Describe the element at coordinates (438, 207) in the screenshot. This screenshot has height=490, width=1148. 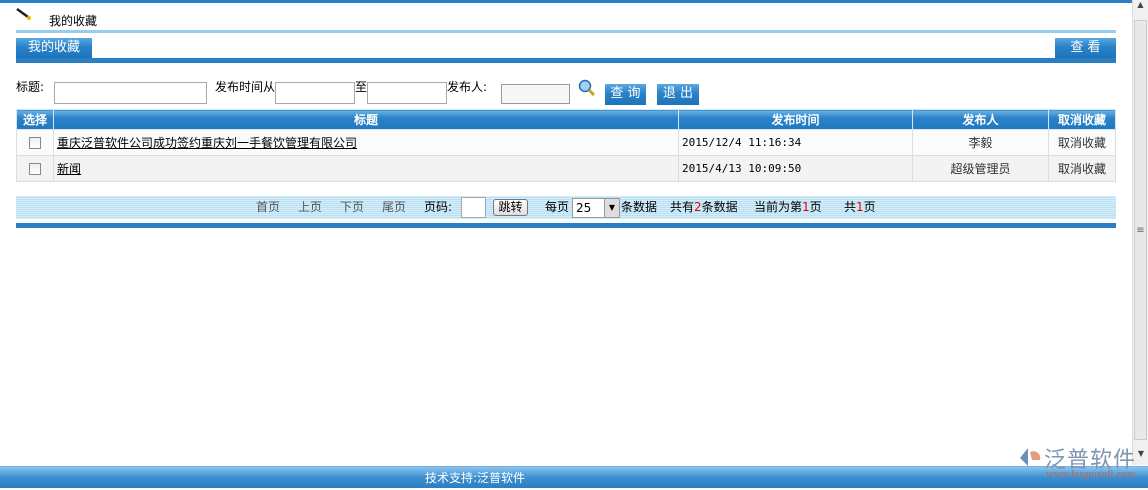
I see `page-label: 页码:` at that location.